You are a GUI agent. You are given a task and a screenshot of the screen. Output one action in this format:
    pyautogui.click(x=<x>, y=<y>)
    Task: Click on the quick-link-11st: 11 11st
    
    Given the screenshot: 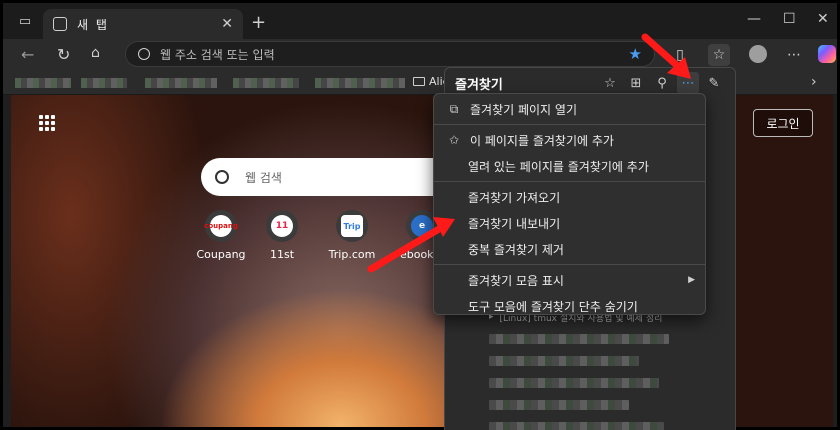 What is the action you would take?
    pyautogui.click(x=282, y=235)
    